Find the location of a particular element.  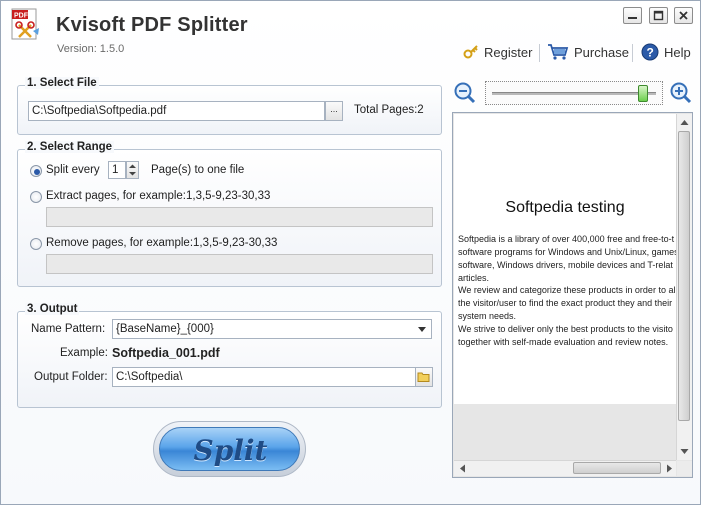

stepper-arrows-icon is located at coordinates (132, 170).